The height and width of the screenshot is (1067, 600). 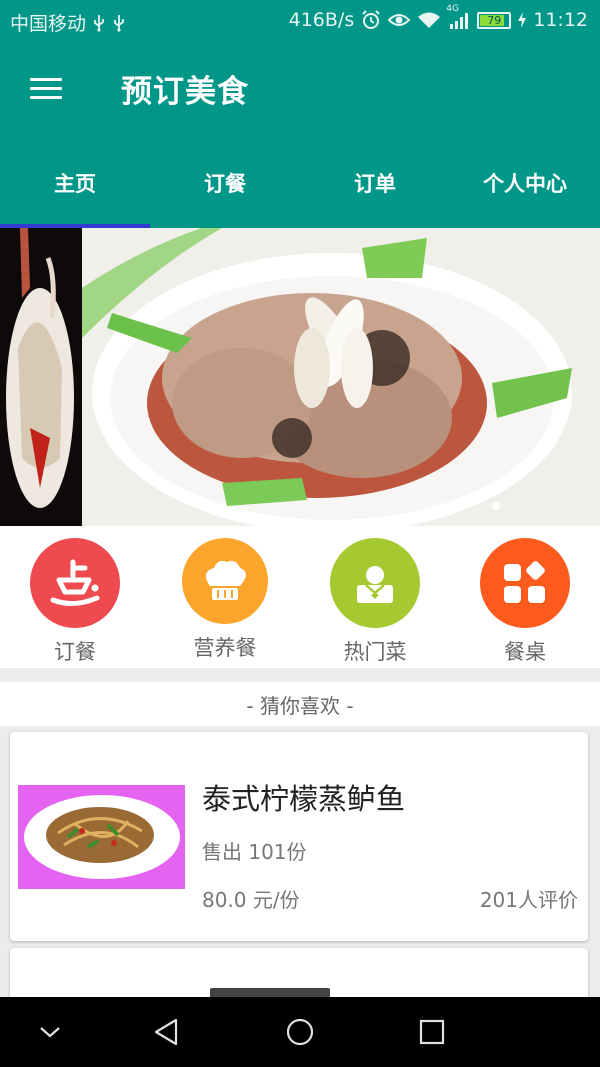 I want to click on carousel-dot, so click(x=496, y=506).